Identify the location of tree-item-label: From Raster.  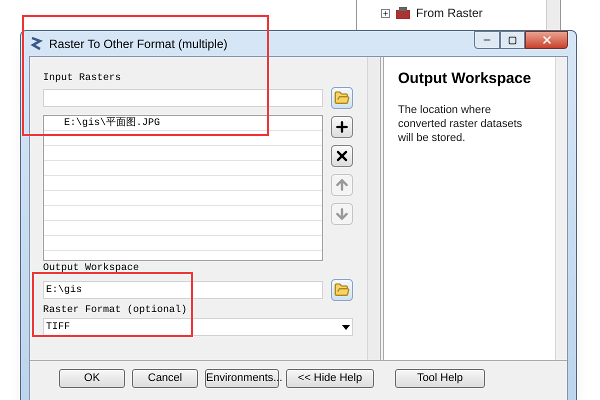
(449, 13).